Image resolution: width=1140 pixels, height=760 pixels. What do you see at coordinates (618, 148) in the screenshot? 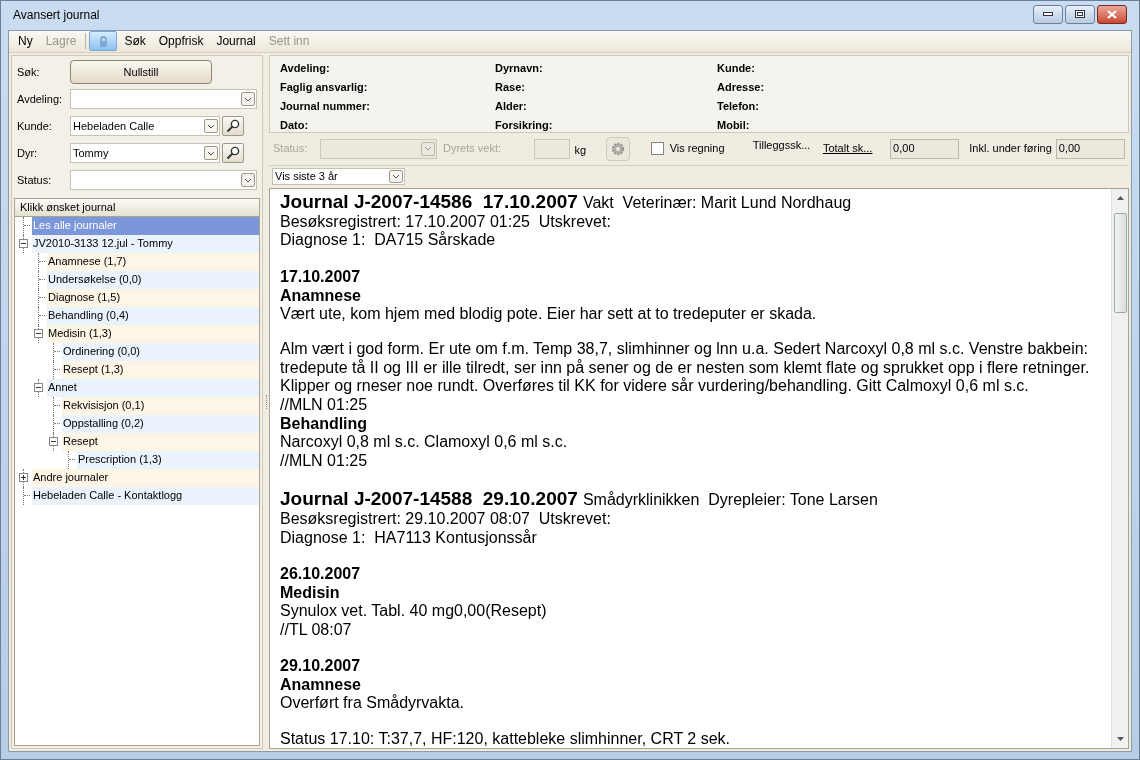
I see `gear-icon` at bounding box center [618, 148].